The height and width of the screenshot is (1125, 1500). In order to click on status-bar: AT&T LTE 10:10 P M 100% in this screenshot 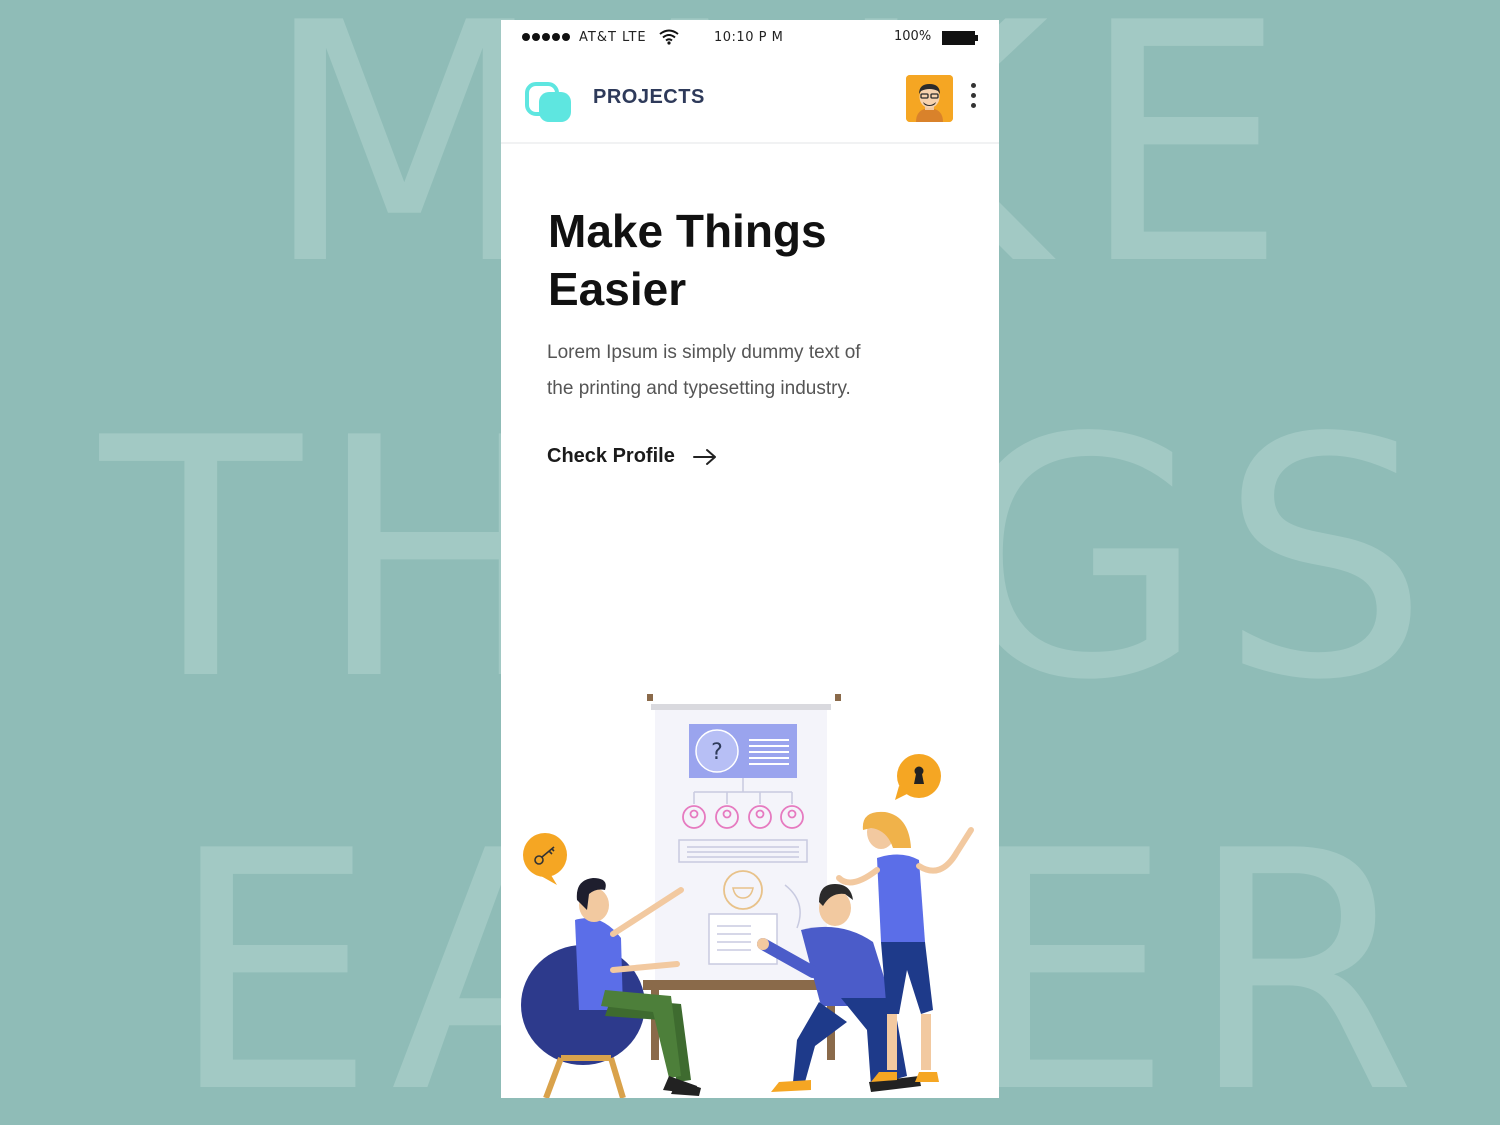, I will do `click(750, 38)`.